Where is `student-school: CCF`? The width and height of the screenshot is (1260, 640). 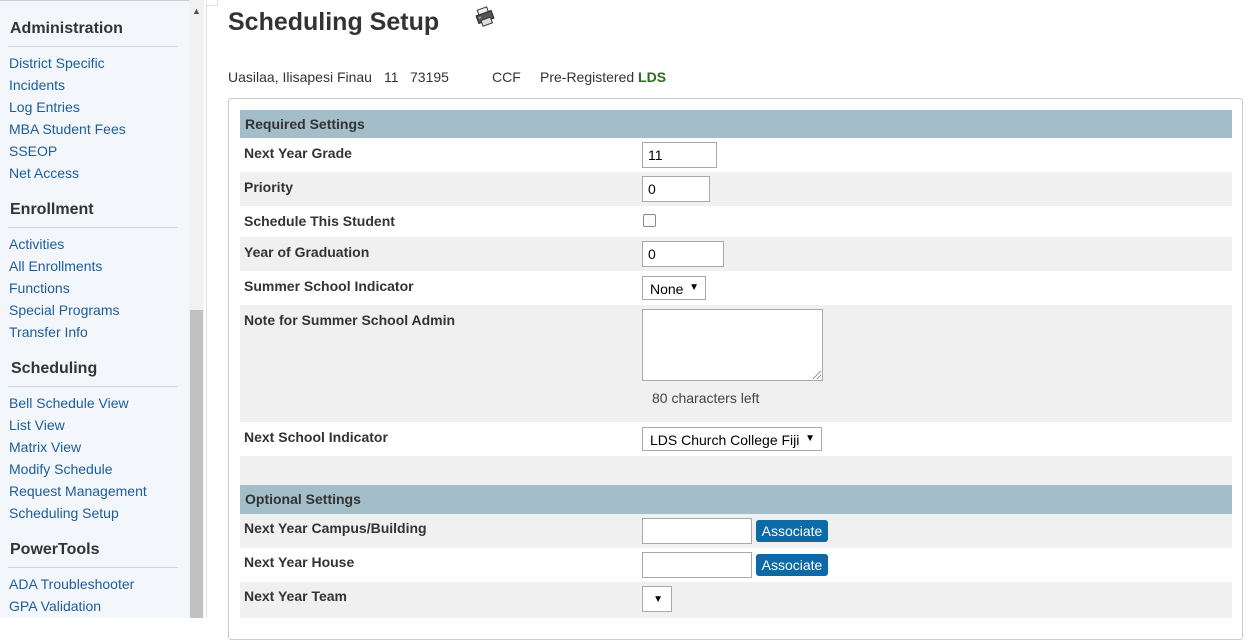
student-school: CCF is located at coordinates (506, 77).